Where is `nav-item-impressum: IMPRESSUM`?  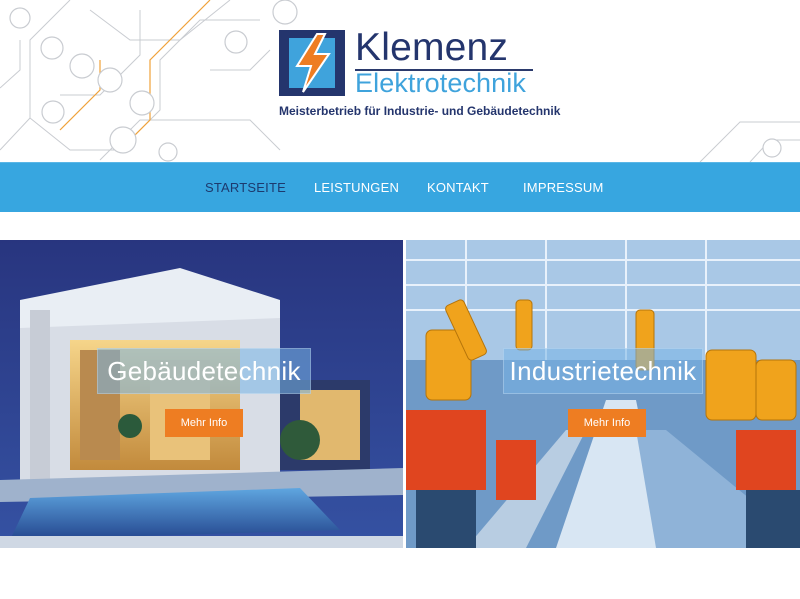 nav-item-impressum: IMPRESSUM is located at coordinates (563, 187).